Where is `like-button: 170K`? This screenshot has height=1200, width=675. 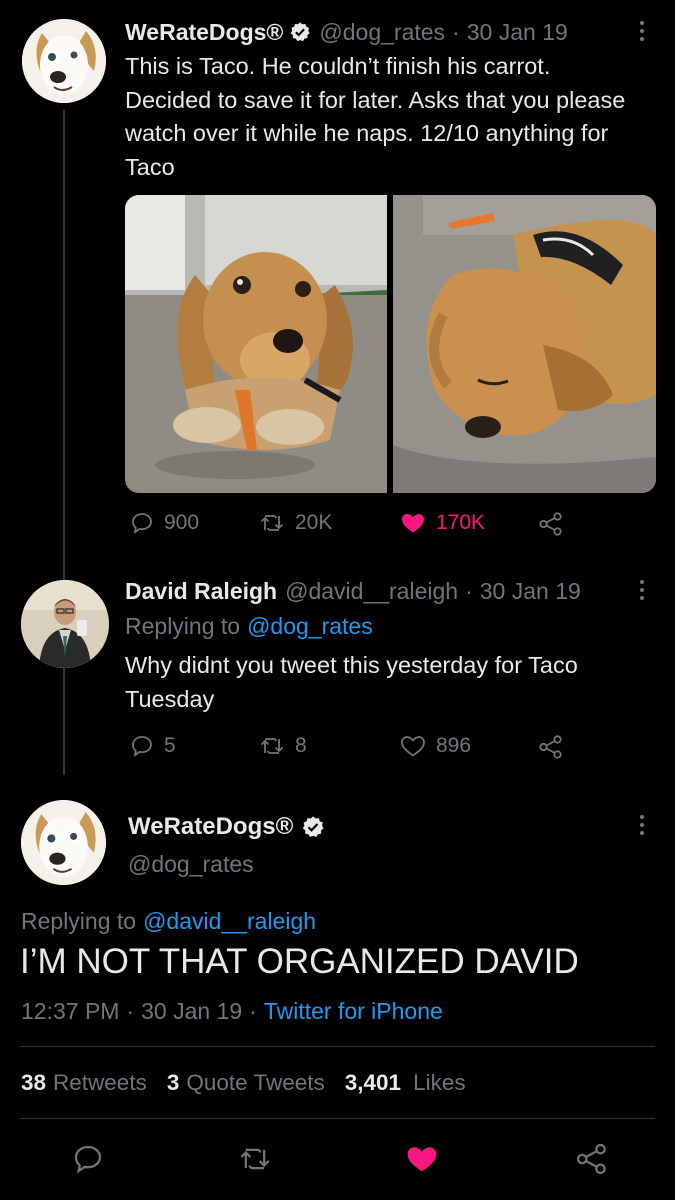
like-button: 170K is located at coordinates (442, 523).